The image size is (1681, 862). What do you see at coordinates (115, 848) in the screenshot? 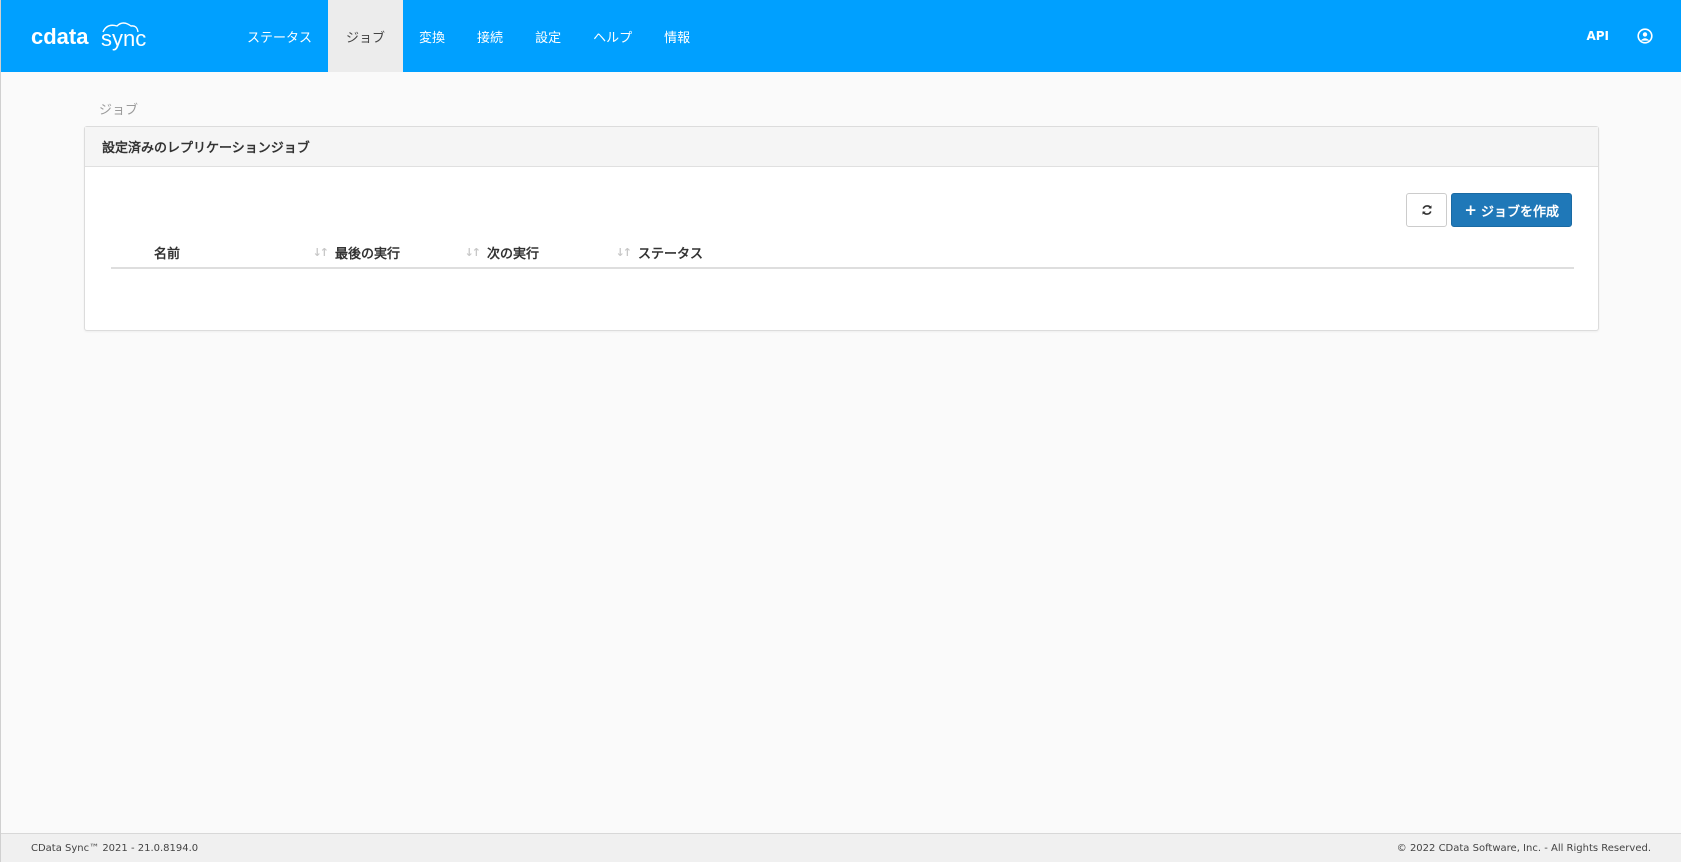
I see `footer-version: CData Sync™ 2021 - 21.0.8194.0` at bounding box center [115, 848].